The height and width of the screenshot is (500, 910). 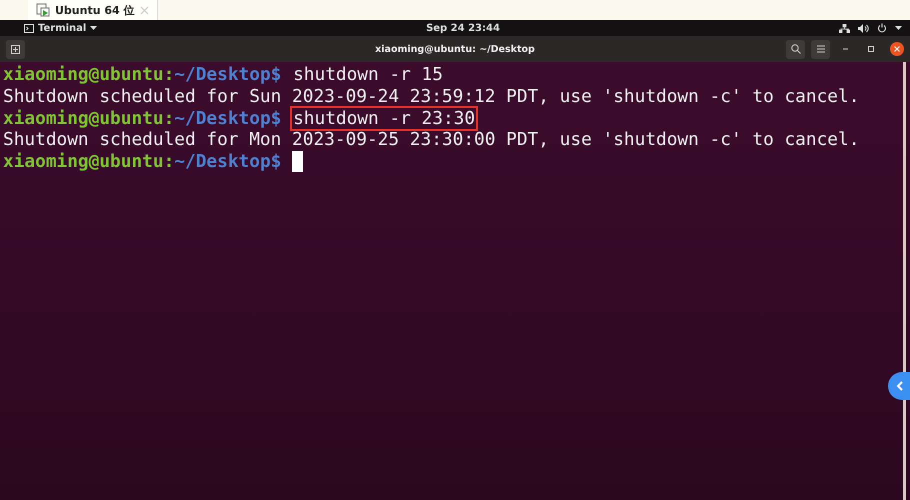 I want to click on maximize-icon, so click(x=871, y=49).